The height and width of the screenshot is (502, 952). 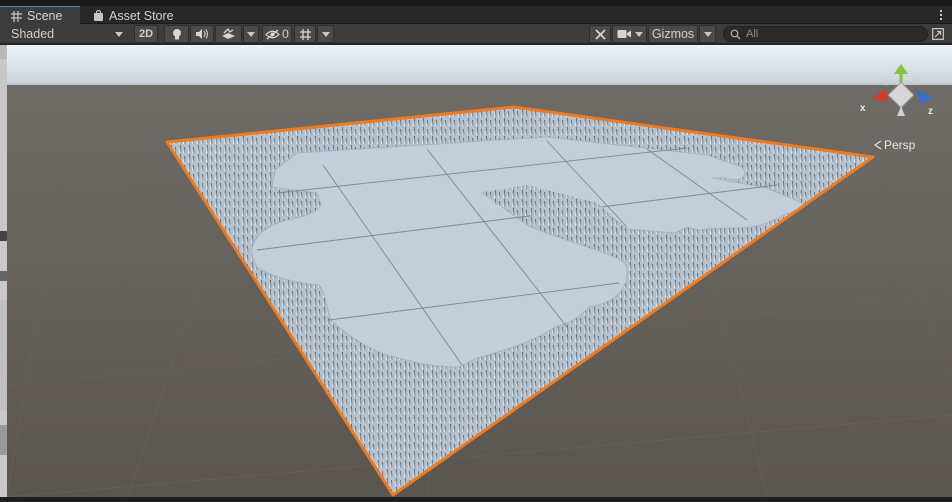 I want to click on wrench-cross-icon, so click(x=600, y=34).